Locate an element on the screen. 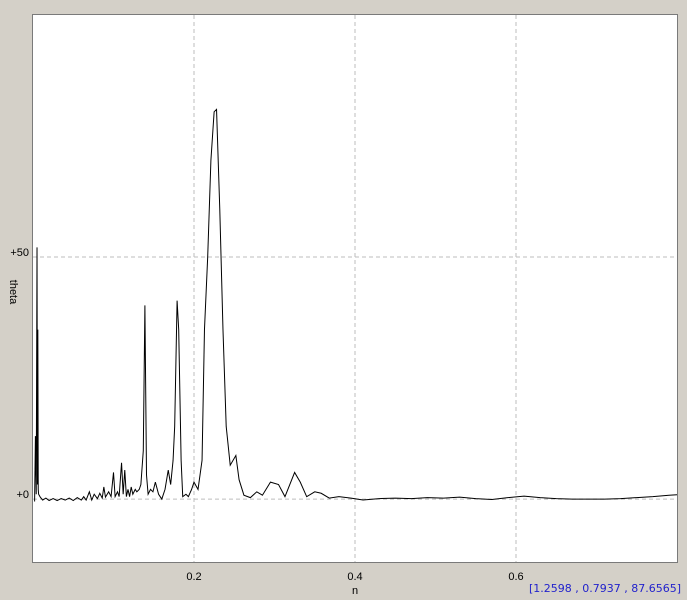  x-tick-label: 0.6 is located at coordinates (515, 577).